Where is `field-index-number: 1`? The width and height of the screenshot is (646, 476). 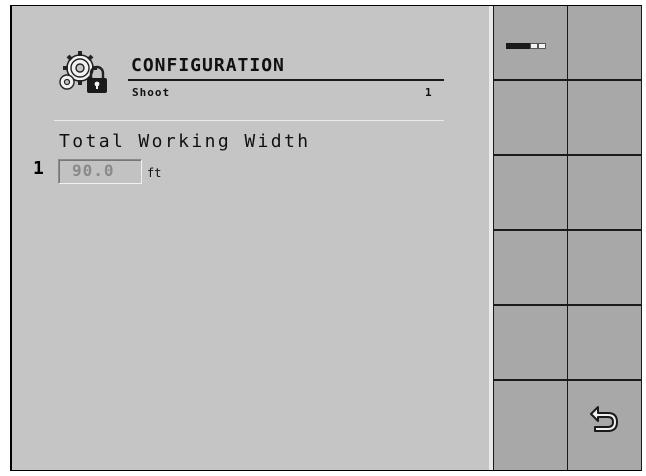
field-index-number: 1 is located at coordinates (38, 168).